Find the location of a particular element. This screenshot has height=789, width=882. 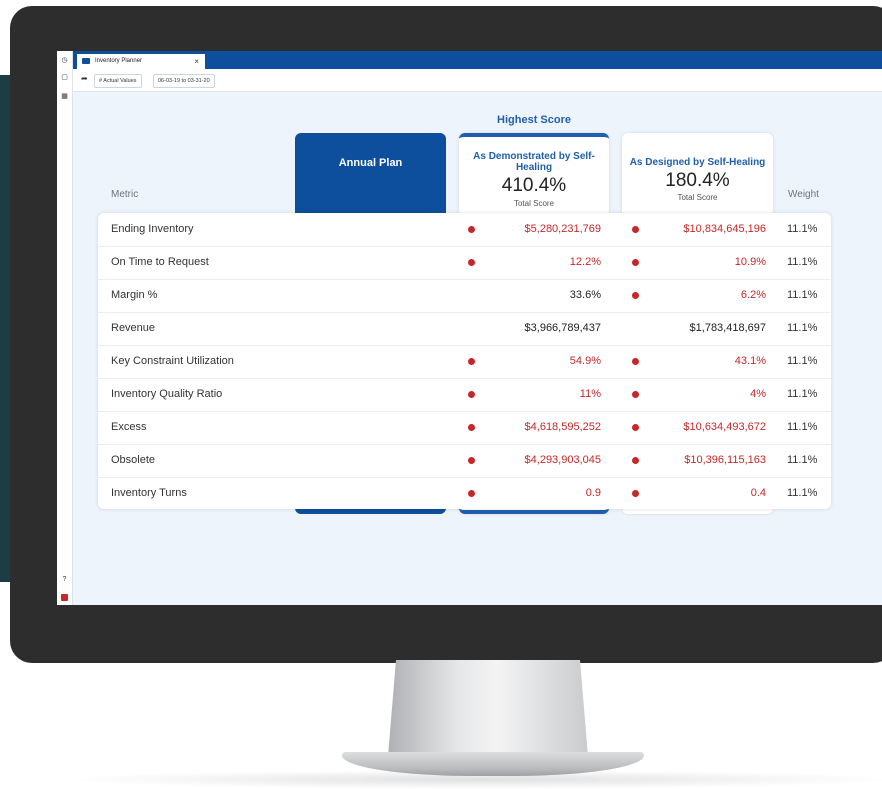

designed-value: 4% is located at coordinates (758, 394).